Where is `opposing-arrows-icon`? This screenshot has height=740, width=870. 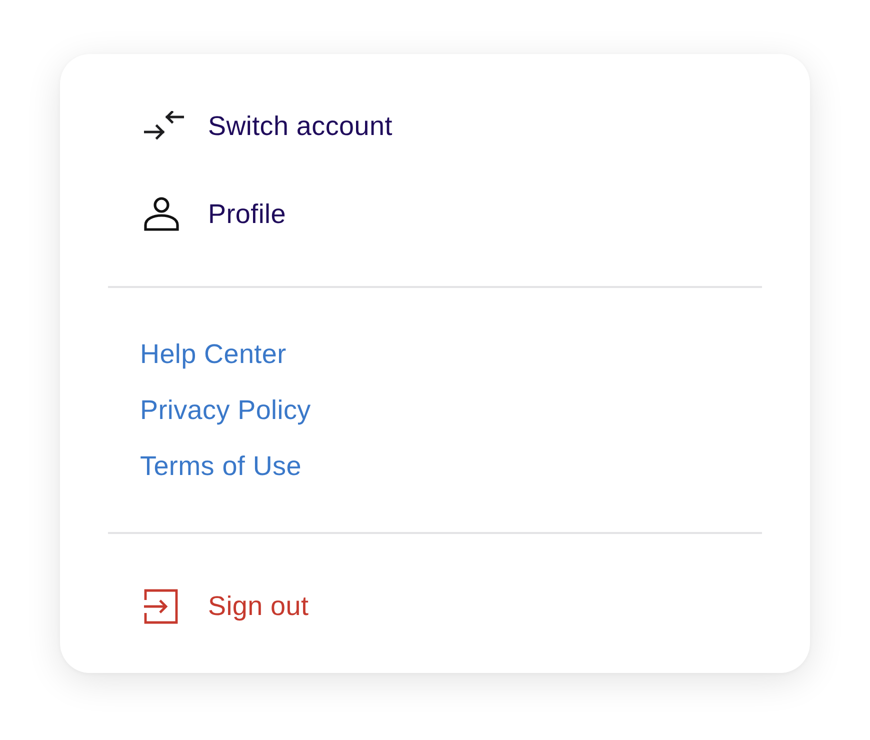 opposing-arrows-icon is located at coordinates (164, 126).